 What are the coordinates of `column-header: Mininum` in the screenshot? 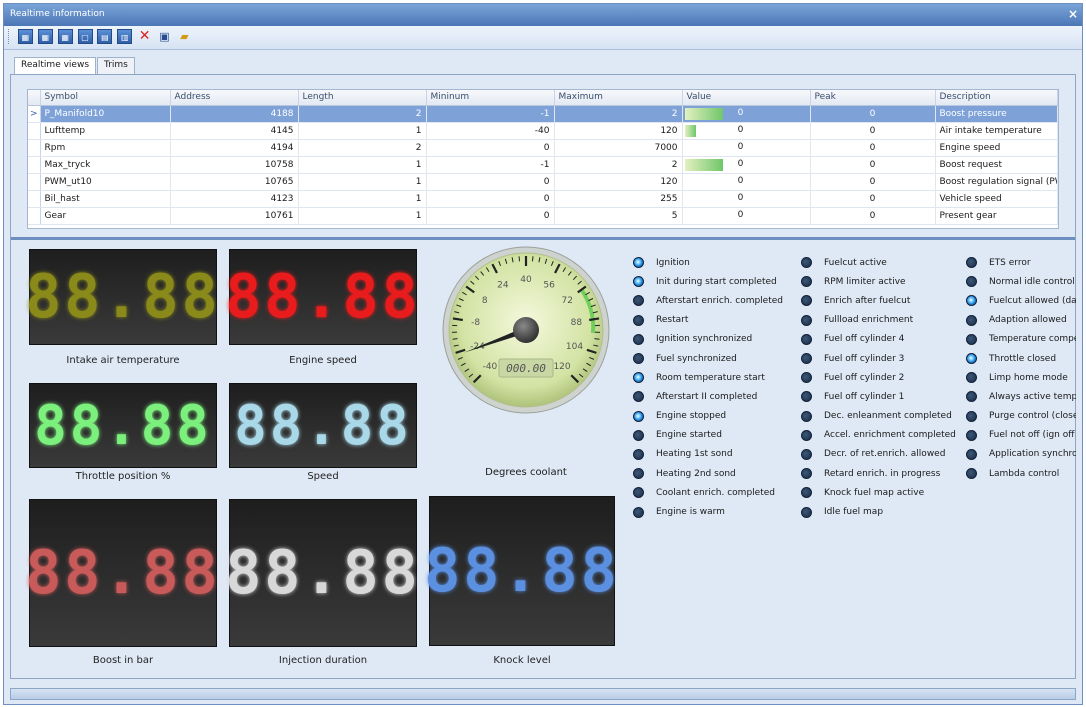 It's located at (490, 98).